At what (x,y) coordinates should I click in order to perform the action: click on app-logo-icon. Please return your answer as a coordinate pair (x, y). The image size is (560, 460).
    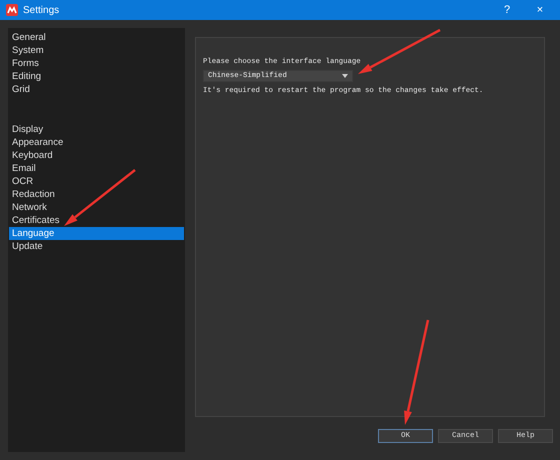
    Looking at the image, I should click on (12, 10).